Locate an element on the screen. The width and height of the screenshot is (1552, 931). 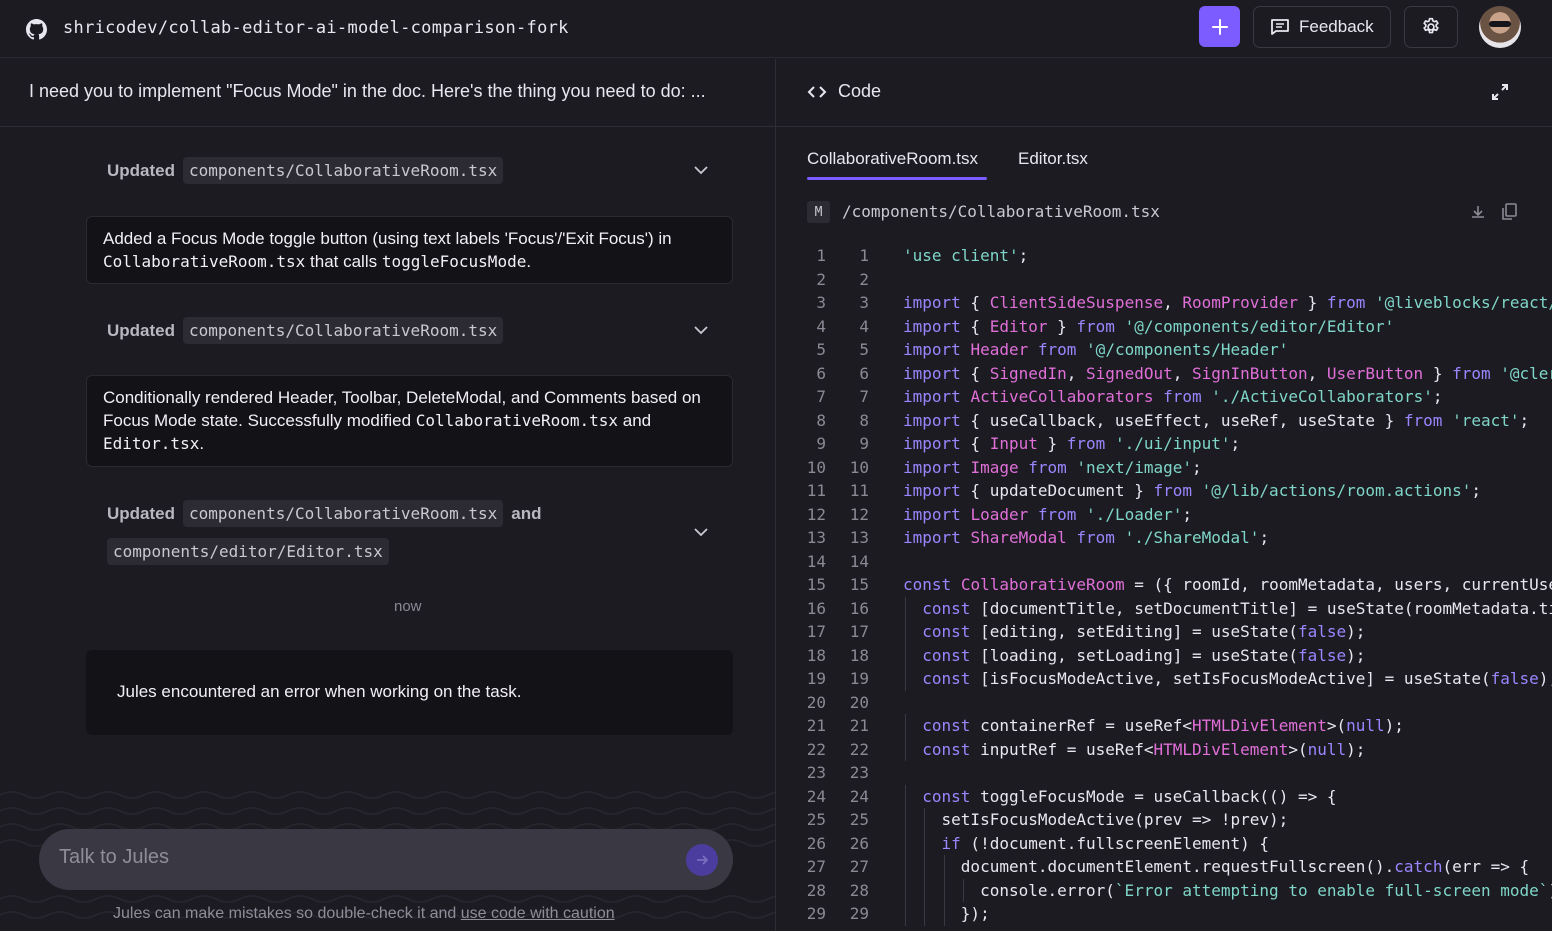
message-text: . is located at coordinates (529, 261).